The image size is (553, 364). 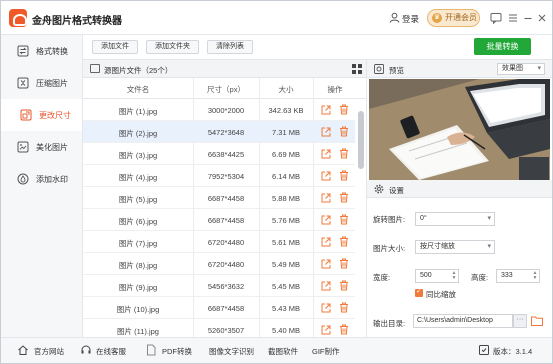 I want to click on menu-icon, so click(x=513, y=18).